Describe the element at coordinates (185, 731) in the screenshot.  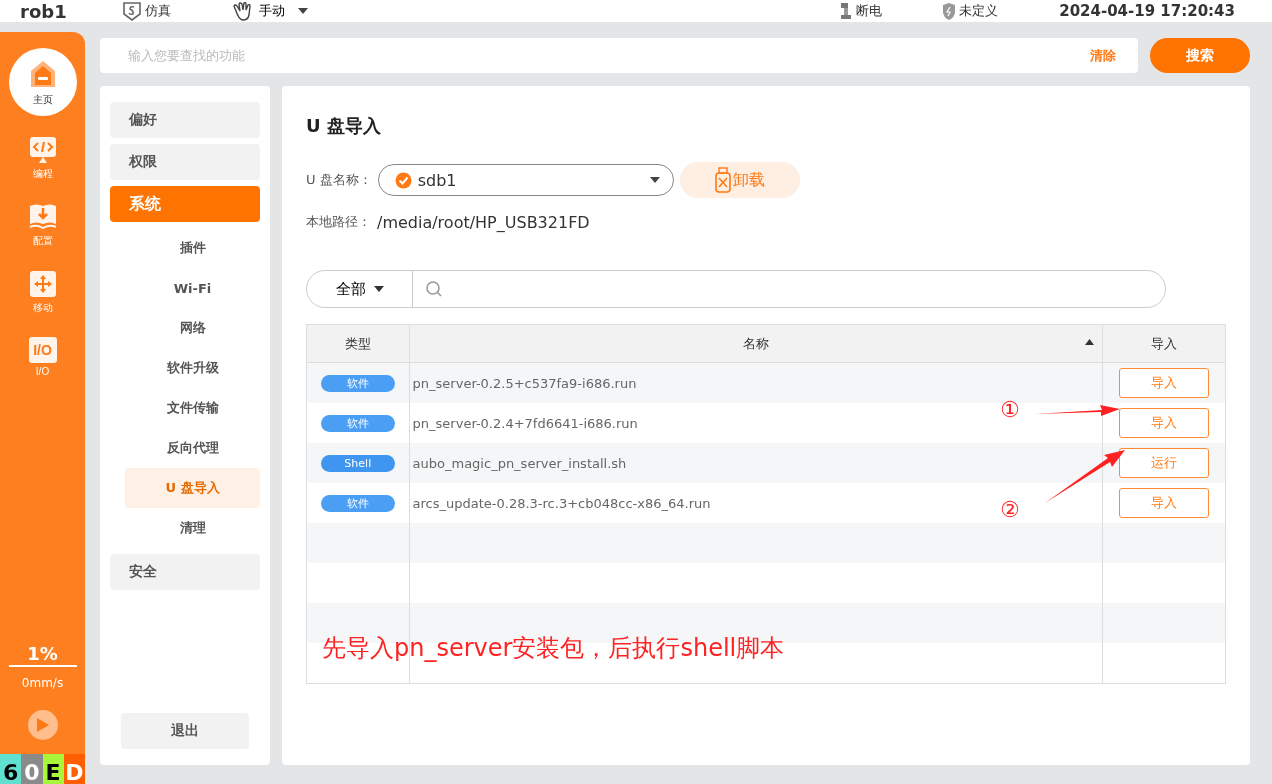
I see `exit-button: 退出` at that location.